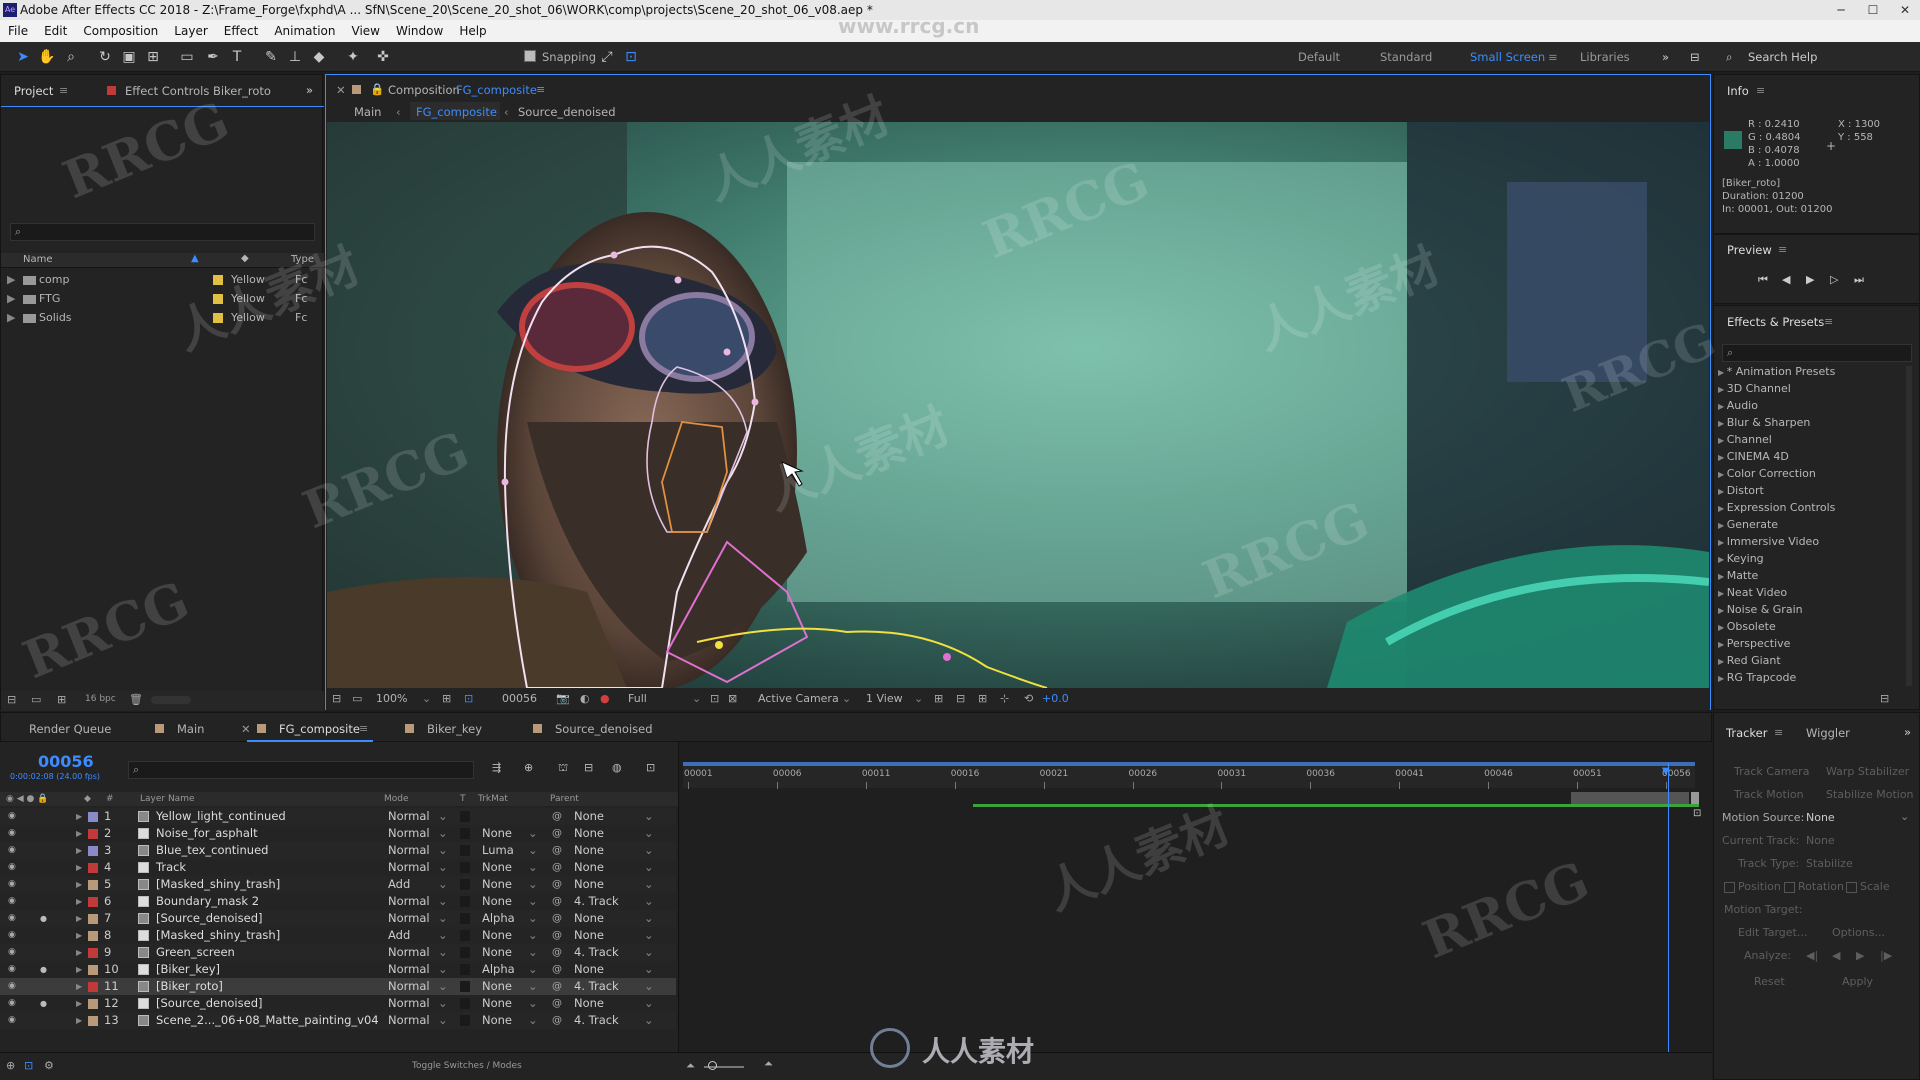  Describe the element at coordinates (295, 57) in the screenshot. I see `clone-stamp-tool-icon: ⊥` at that location.